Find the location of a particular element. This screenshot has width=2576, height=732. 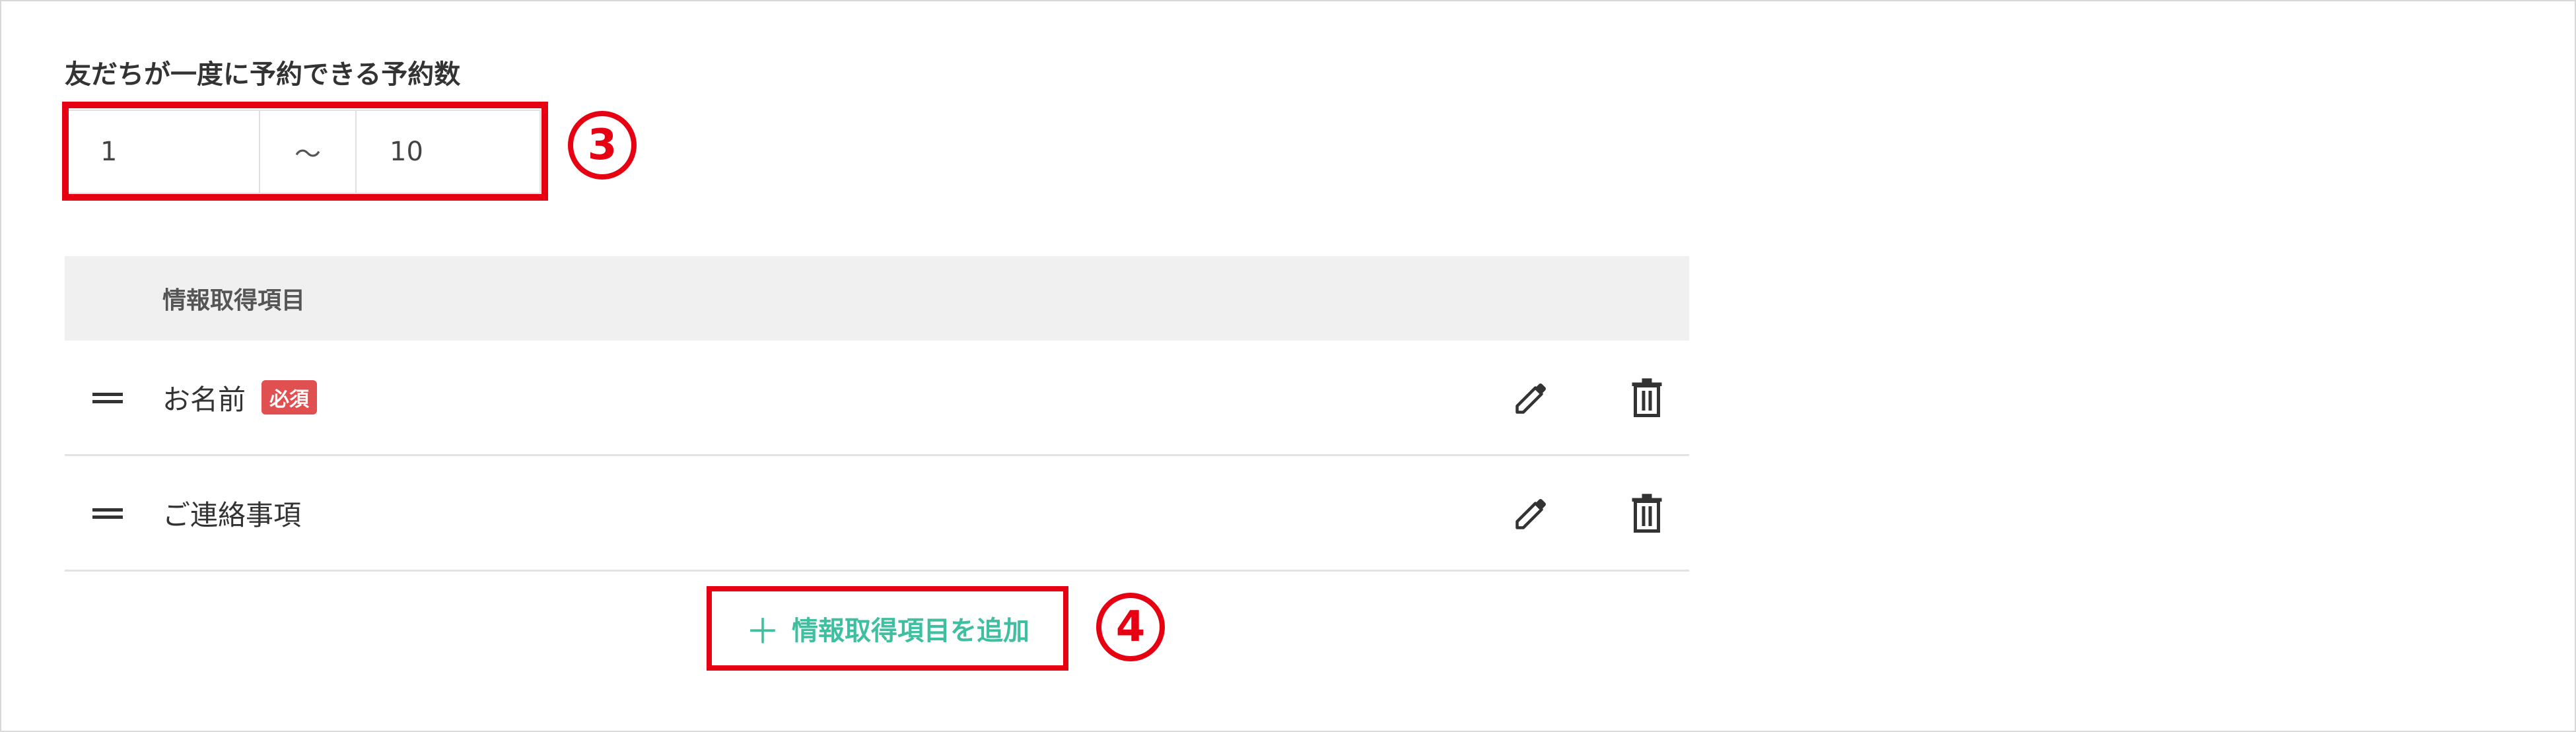

booking-count-label: 友だちが一度に予約できる予約数 is located at coordinates (263, 74).